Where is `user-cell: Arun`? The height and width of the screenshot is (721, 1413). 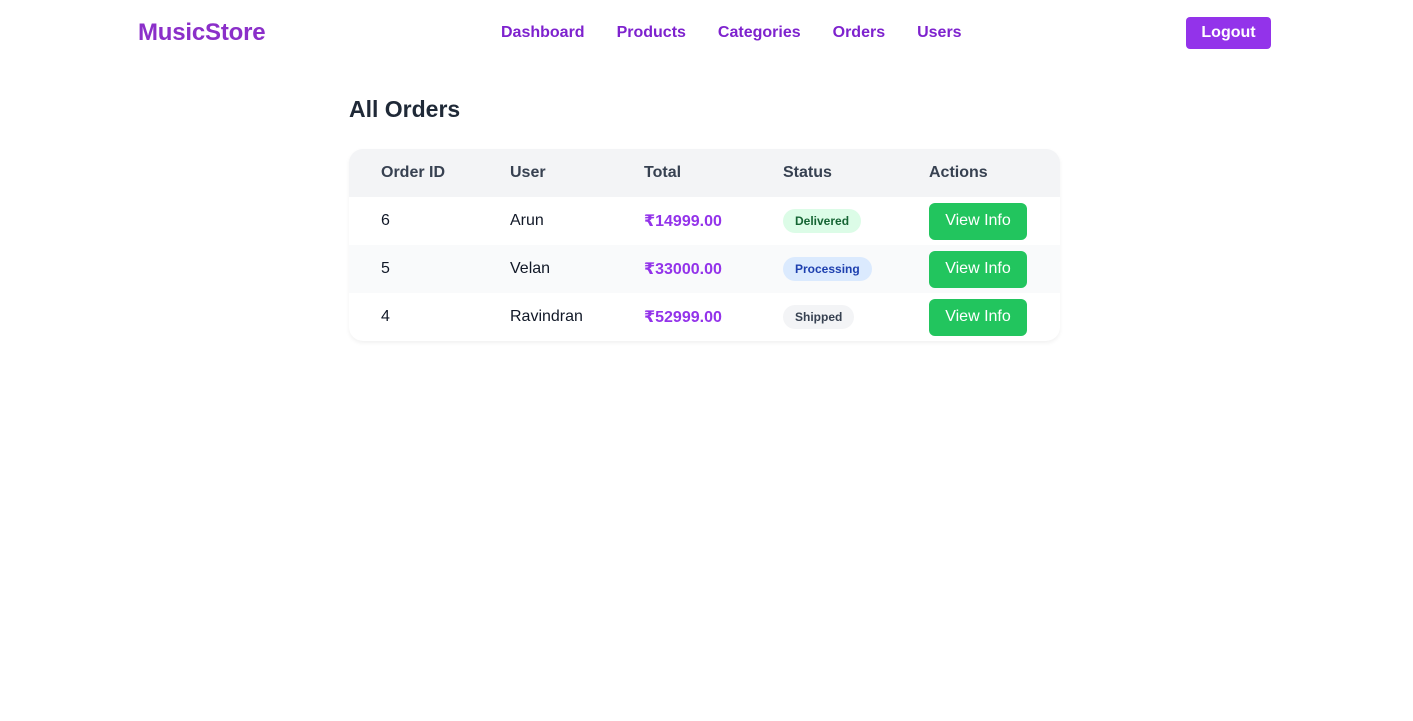 user-cell: Arun is located at coordinates (527, 220).